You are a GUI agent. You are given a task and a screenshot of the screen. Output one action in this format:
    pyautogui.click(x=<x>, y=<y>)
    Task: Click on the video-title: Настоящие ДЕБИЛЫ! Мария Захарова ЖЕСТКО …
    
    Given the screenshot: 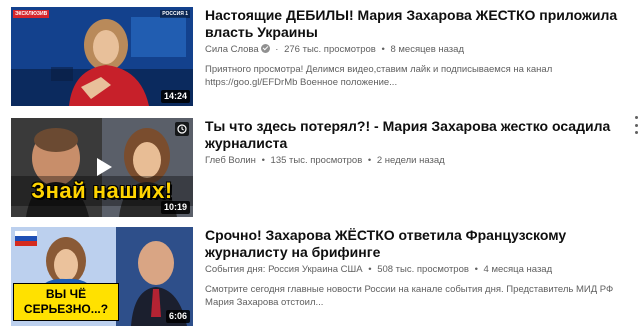 What is the action you would take?
    pyautogui.click(x=417, y=24)
    